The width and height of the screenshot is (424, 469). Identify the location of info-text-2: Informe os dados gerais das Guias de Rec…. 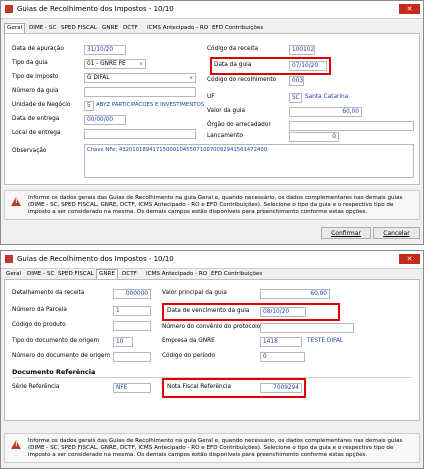
(215, 448).